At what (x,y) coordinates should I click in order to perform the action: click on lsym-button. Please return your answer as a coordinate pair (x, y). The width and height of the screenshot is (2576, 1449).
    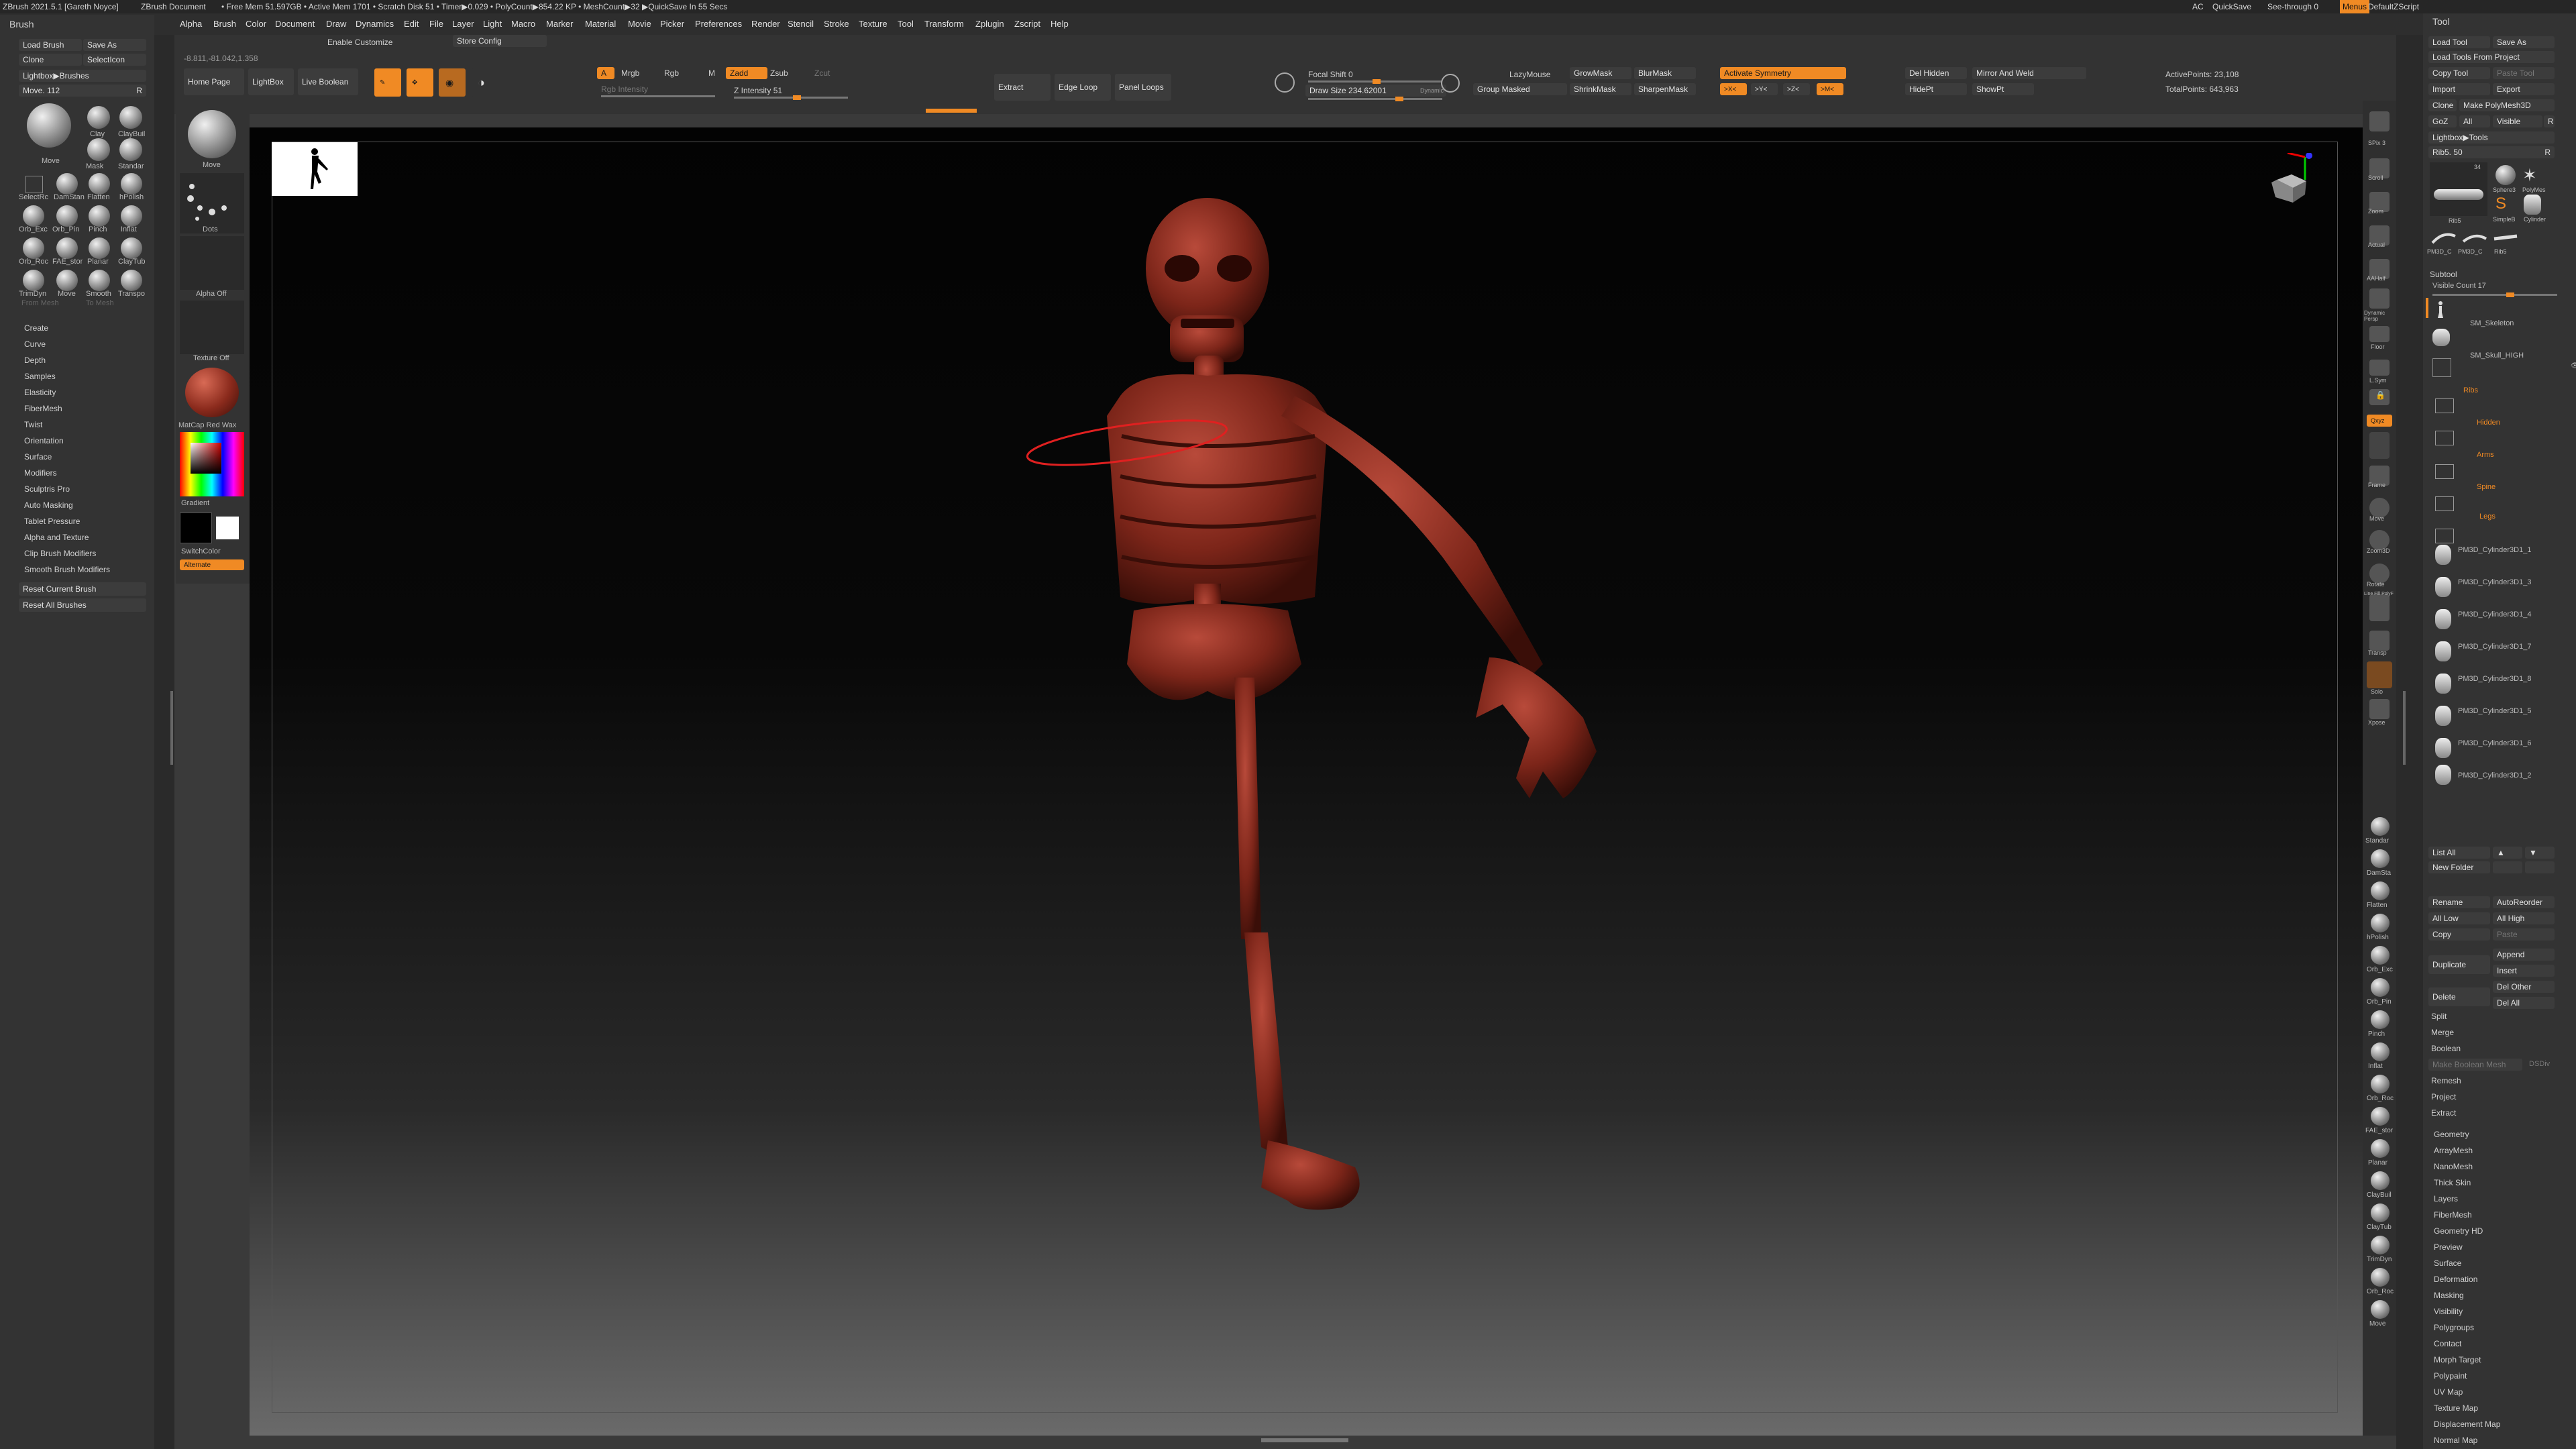
    Looking at the image, I should click on (2379, 368).